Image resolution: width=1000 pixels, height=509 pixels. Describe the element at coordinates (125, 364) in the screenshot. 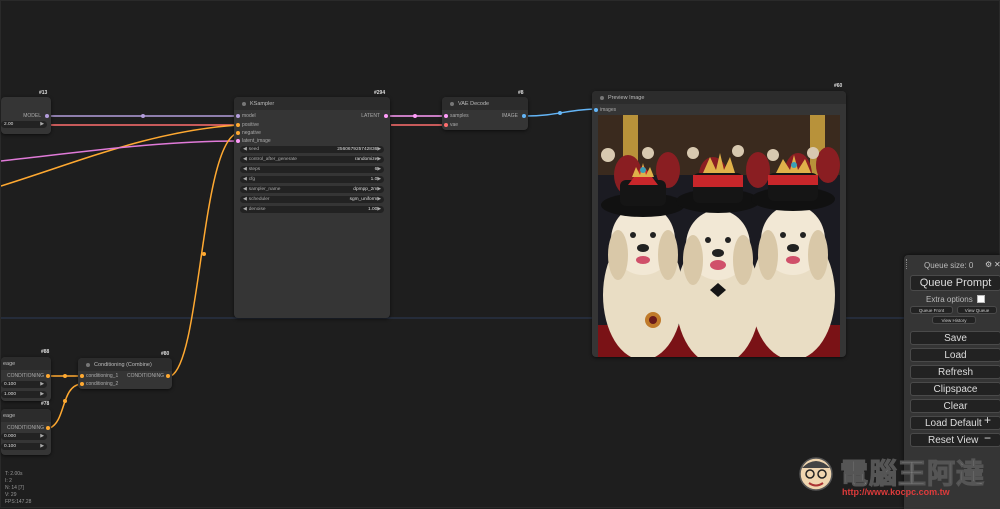

I see `node-combine-header: Conditioning (Combine)` at that location.